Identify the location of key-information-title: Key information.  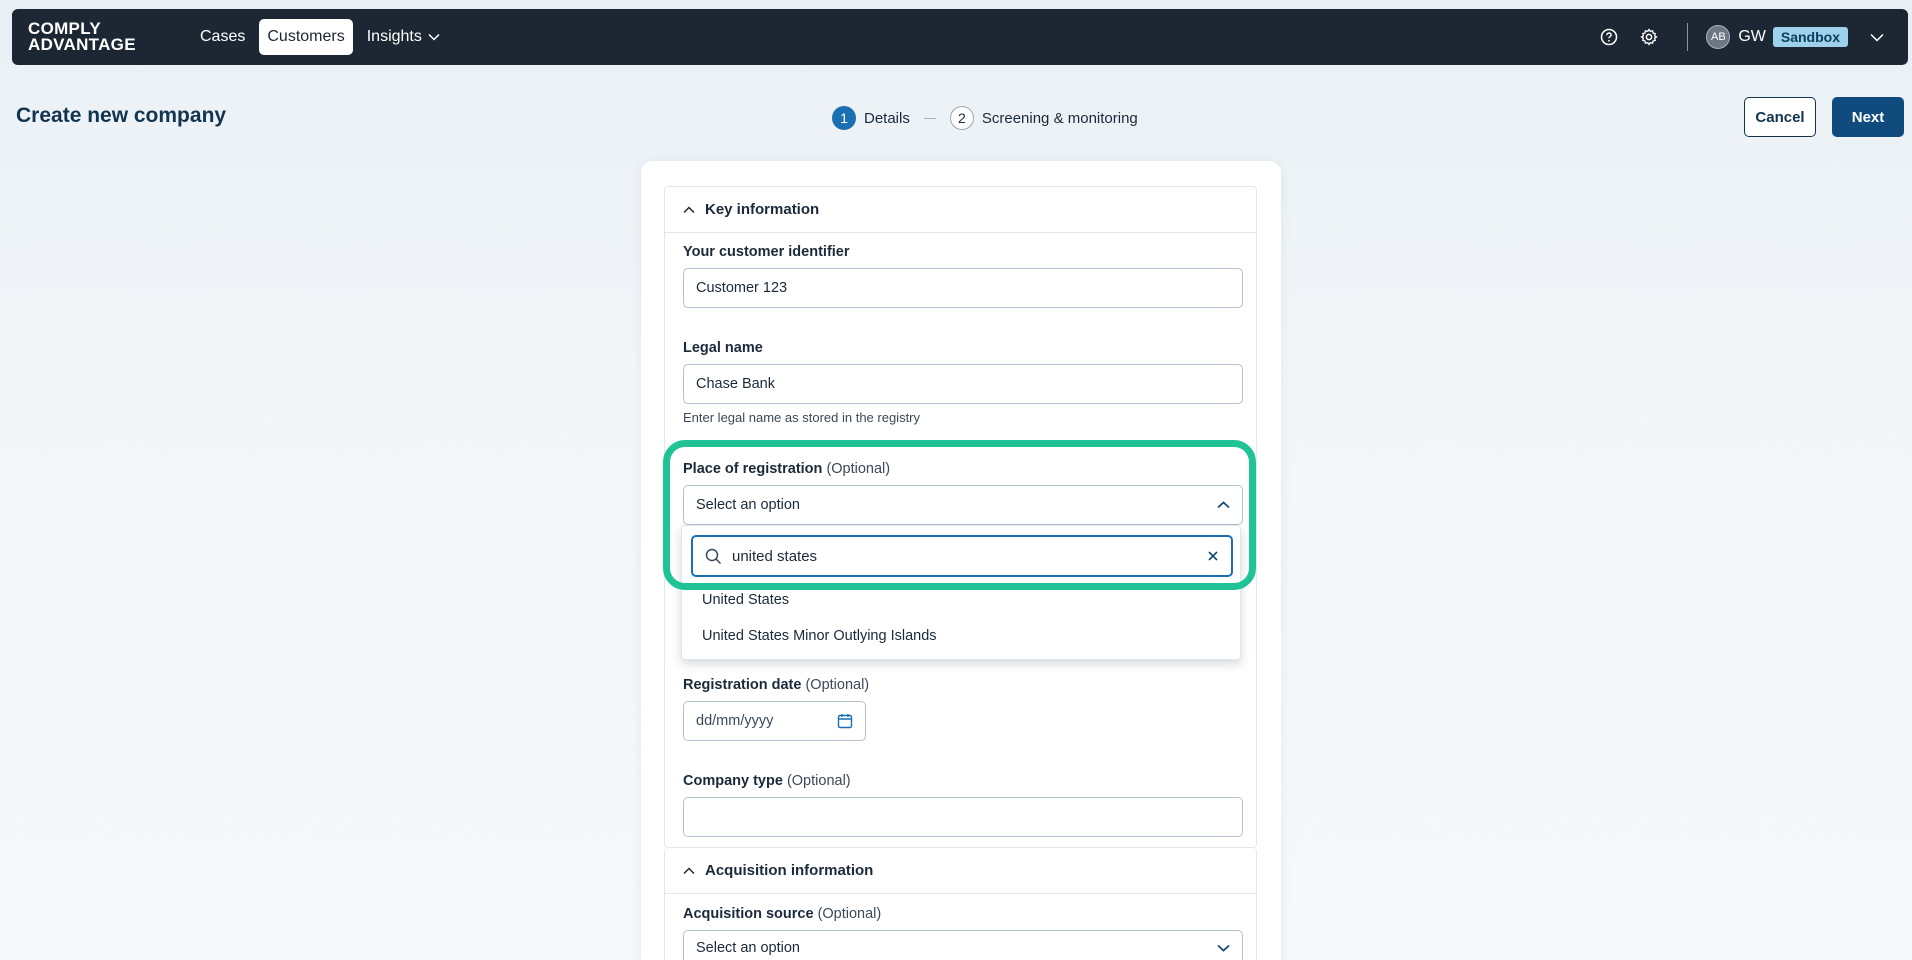
(762, 209).